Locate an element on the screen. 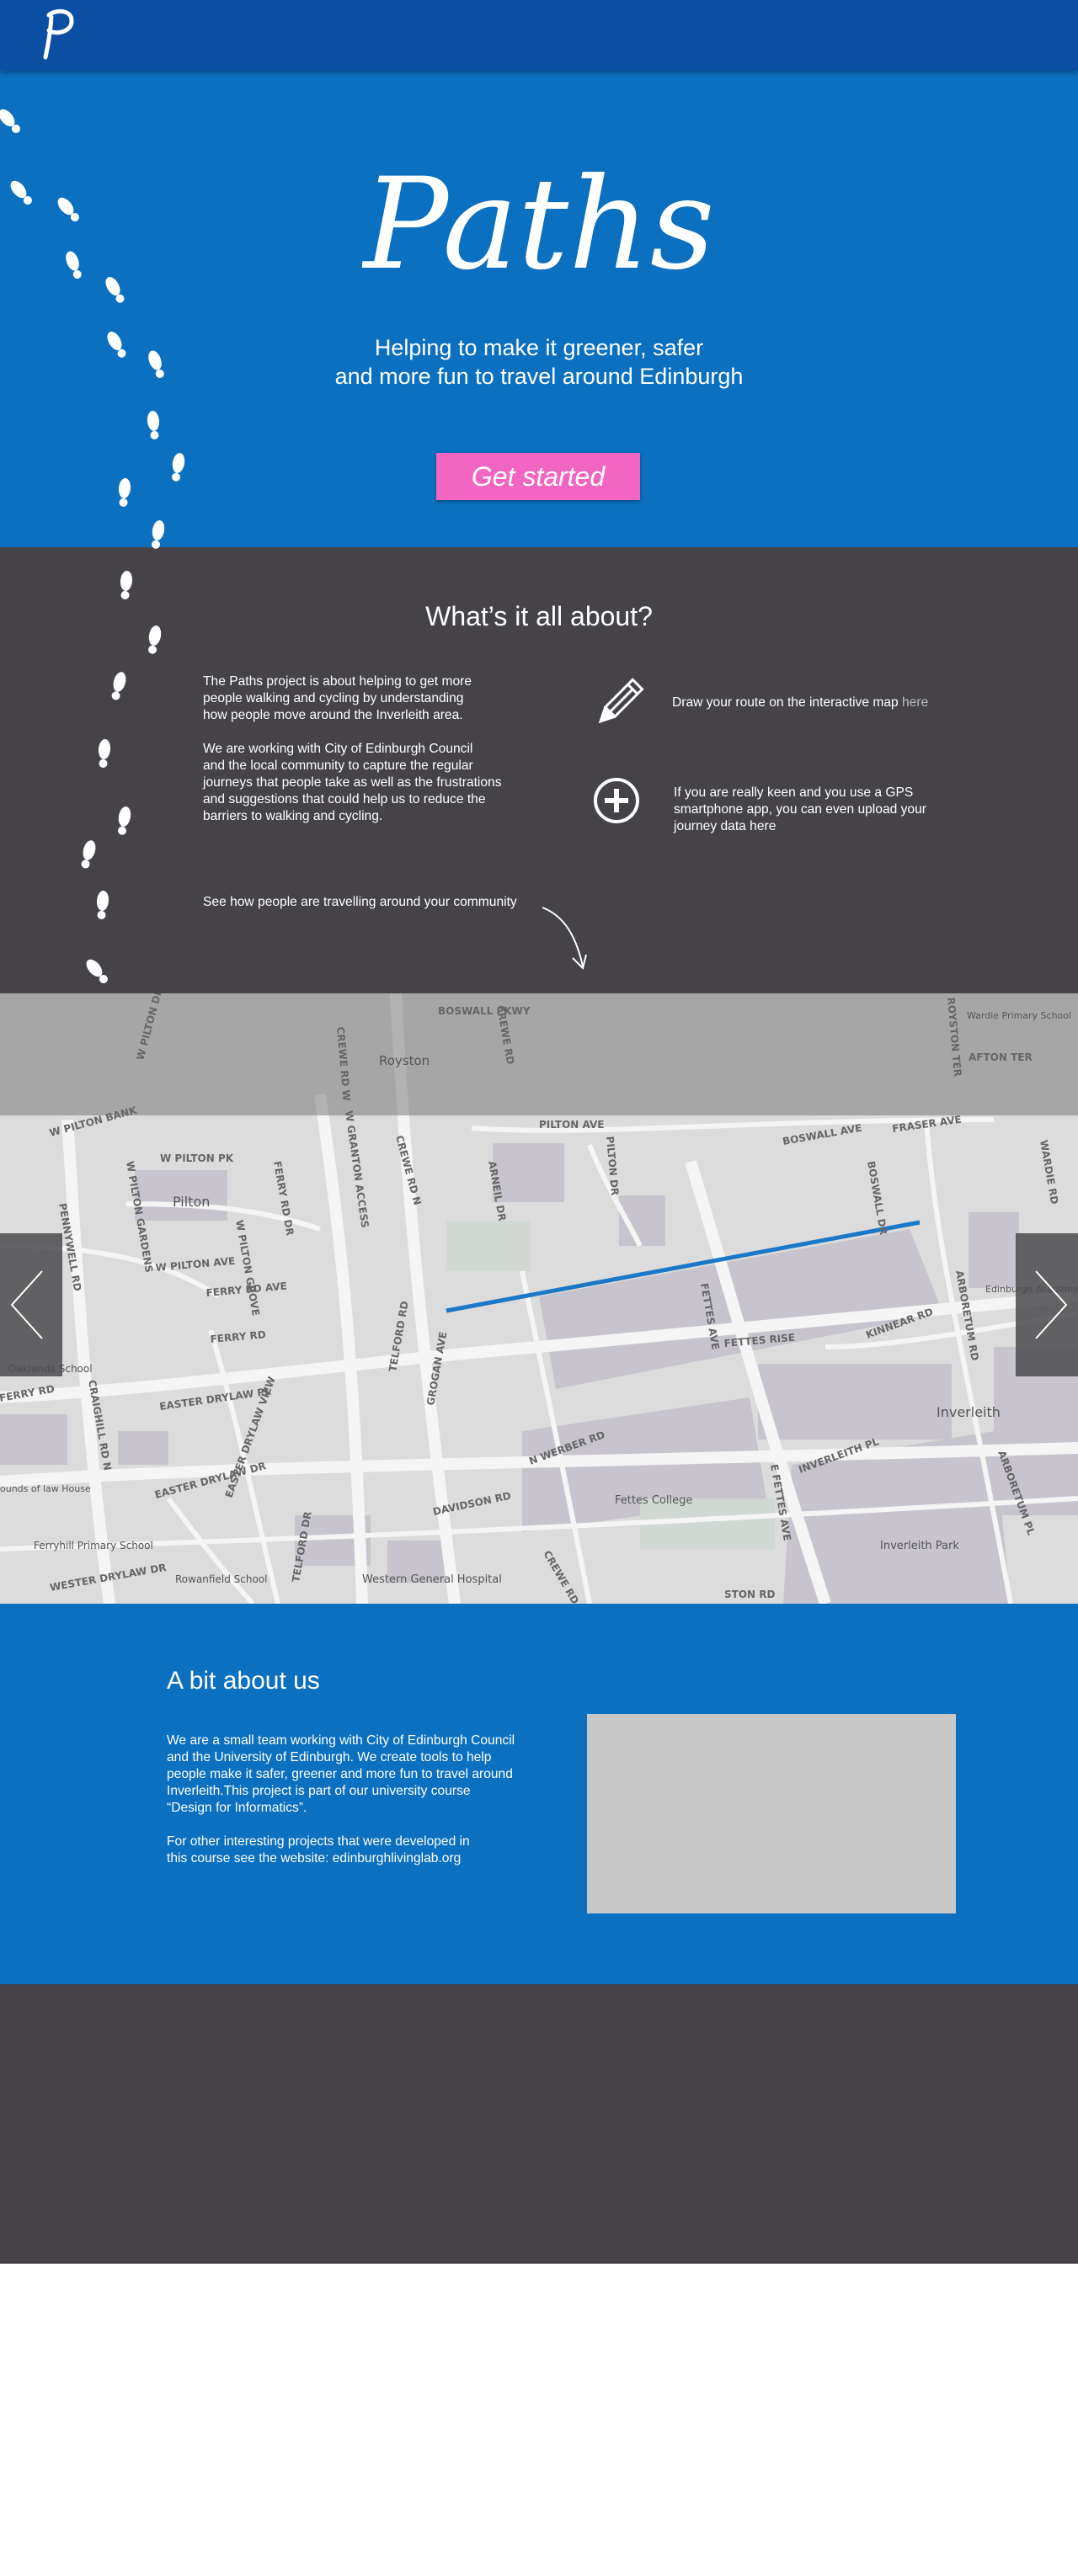  curved-arrow-icon is located at coordinates (564, 939).